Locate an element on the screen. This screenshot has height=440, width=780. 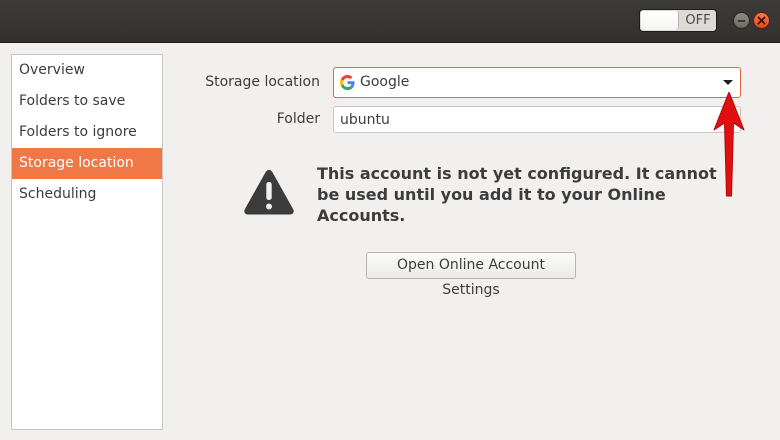
google-icon is located at coordinates (347, 82).